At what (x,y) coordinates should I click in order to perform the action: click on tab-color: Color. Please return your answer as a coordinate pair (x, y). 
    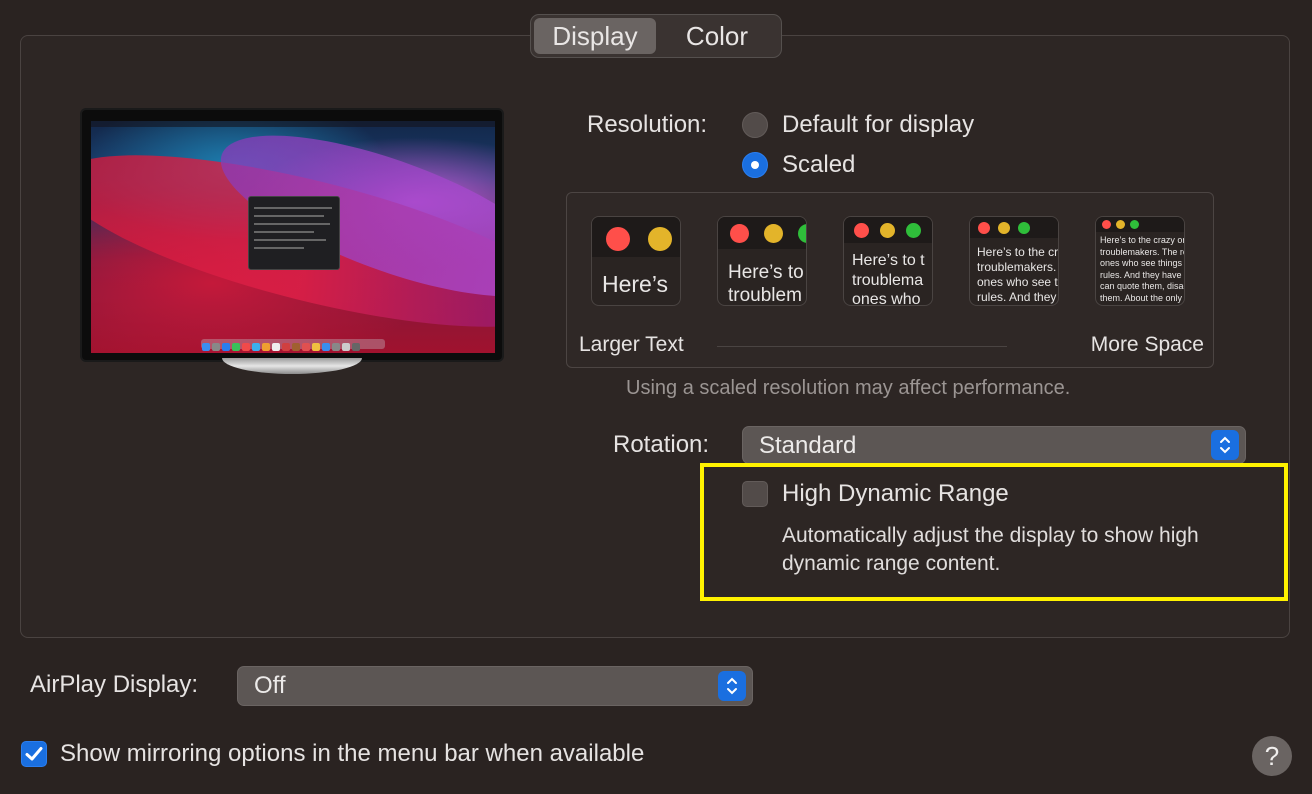
    Looking at the image, I should click on (717, 36).